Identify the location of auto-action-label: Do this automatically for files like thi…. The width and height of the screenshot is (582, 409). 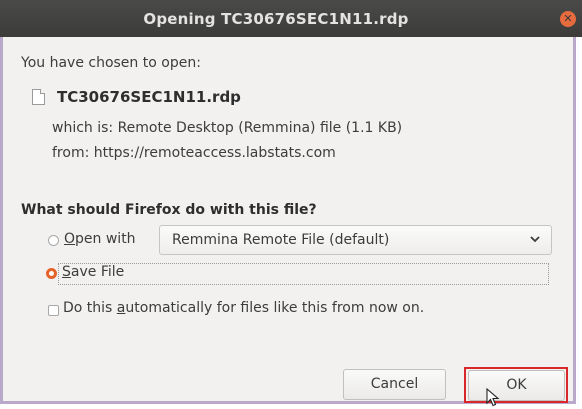
(243, 308).